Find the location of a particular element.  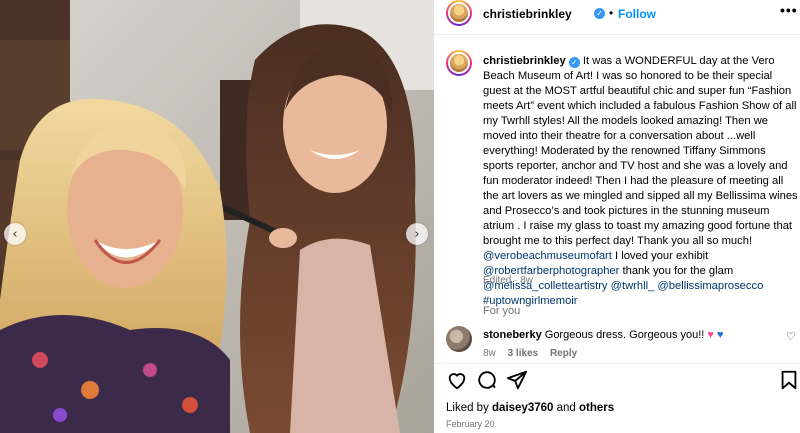

chevron-right-icon: › is located at coordinates (417, 234).